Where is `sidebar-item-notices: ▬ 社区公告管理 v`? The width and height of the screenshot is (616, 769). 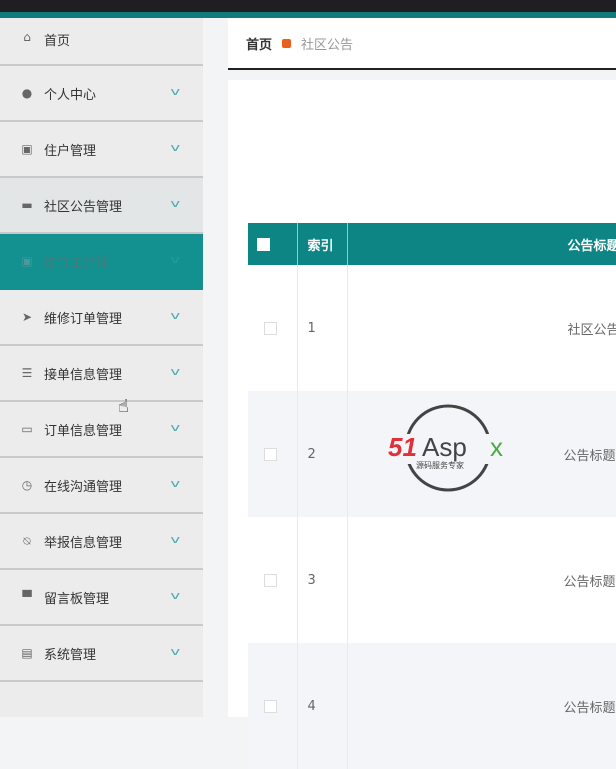 sidebar-item-notices: ▬ 社区公告管理 v is located at coordinates (101, 206).